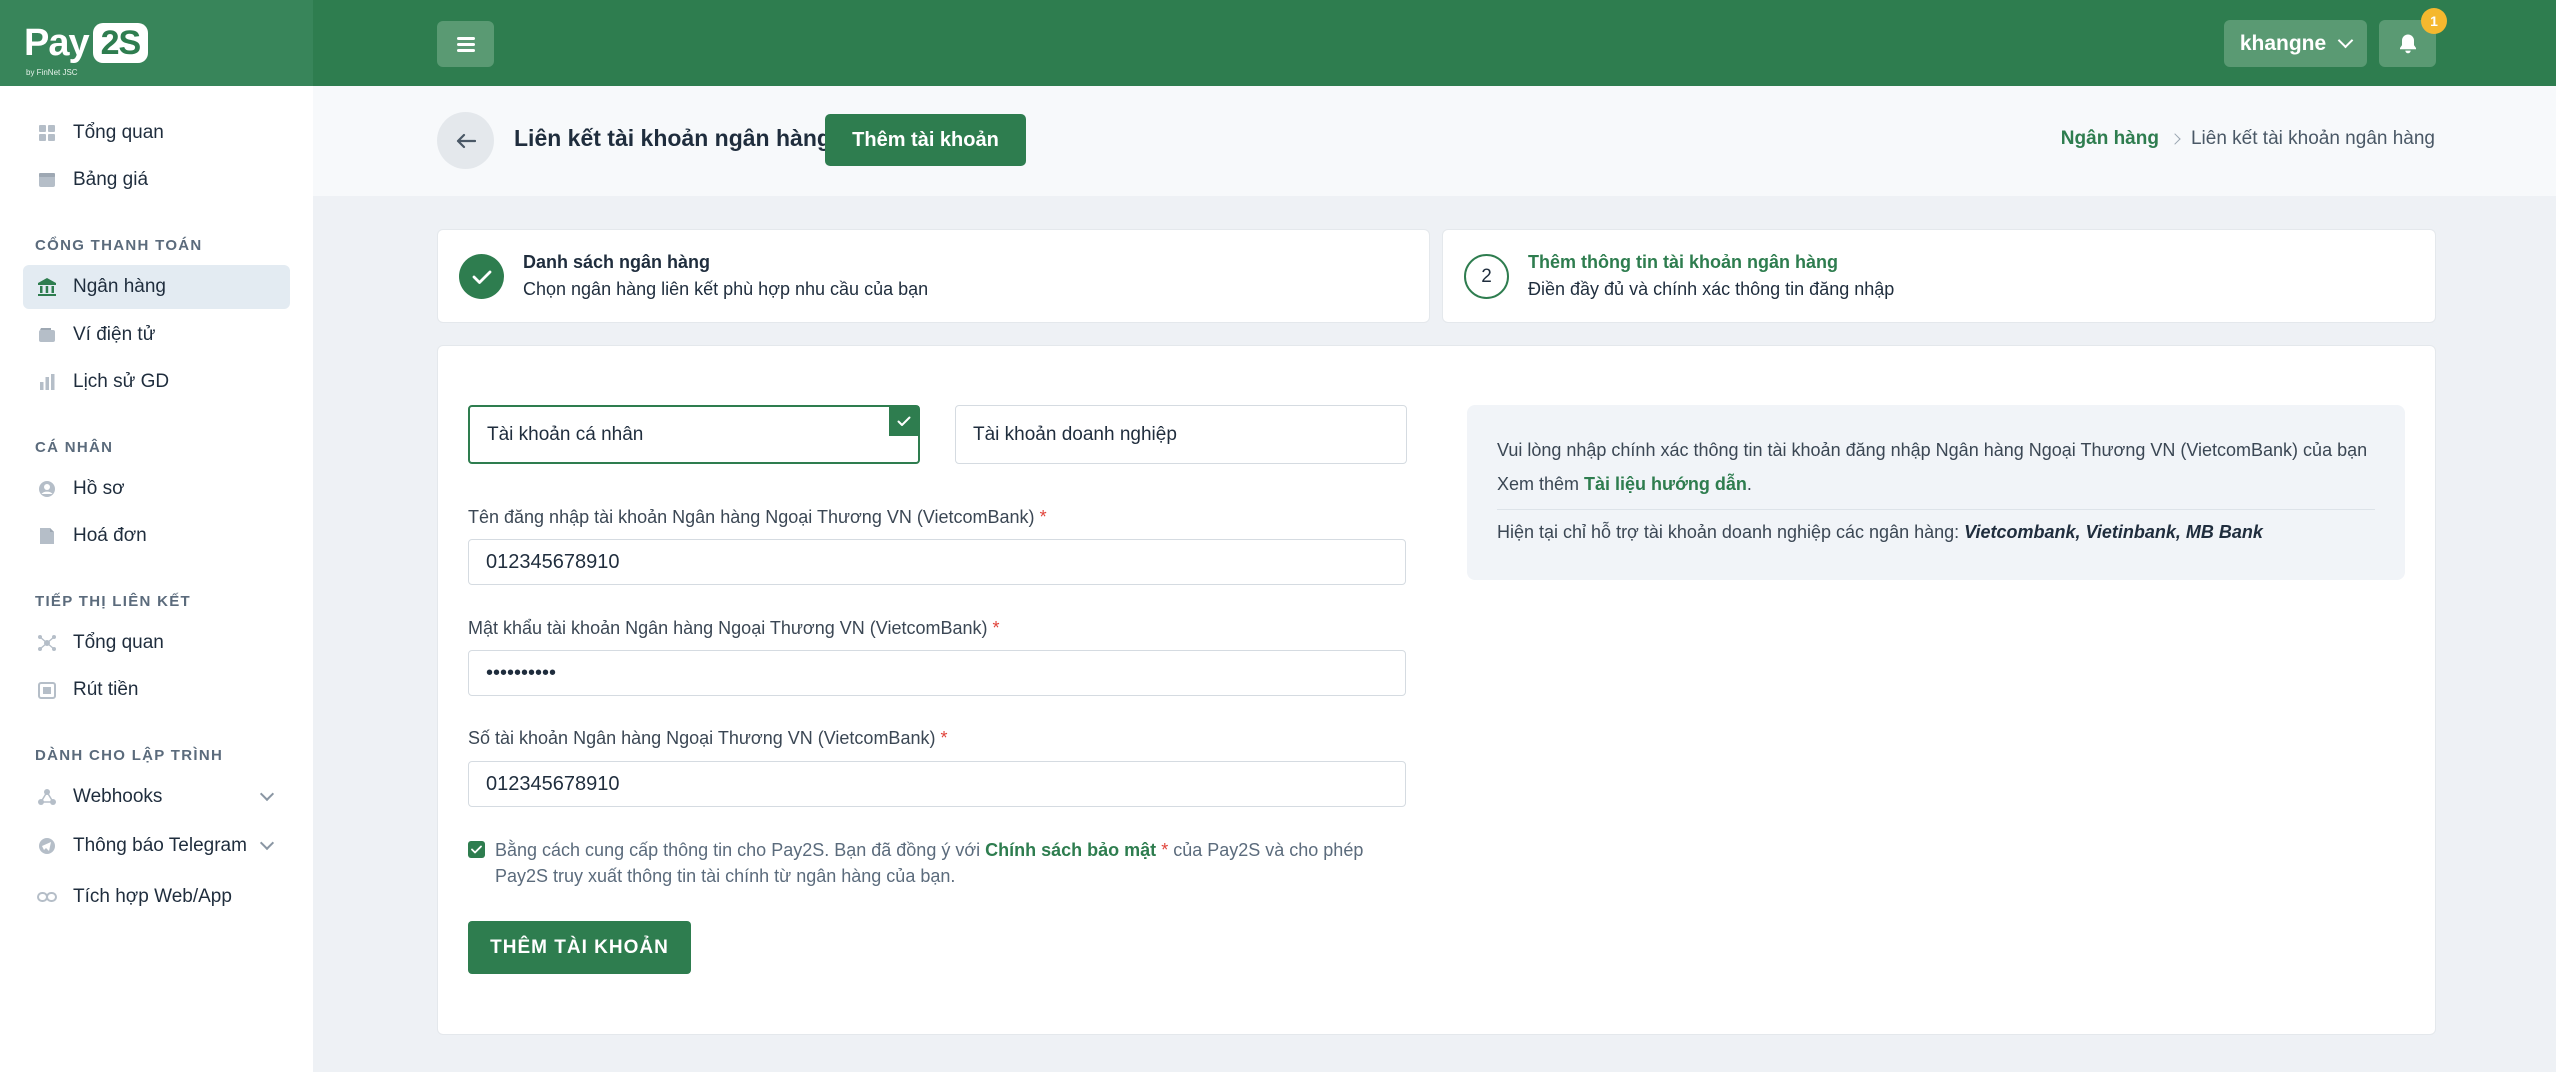  I want to click on section-title-personal: CÁ NHÂN, so click(74, 447).